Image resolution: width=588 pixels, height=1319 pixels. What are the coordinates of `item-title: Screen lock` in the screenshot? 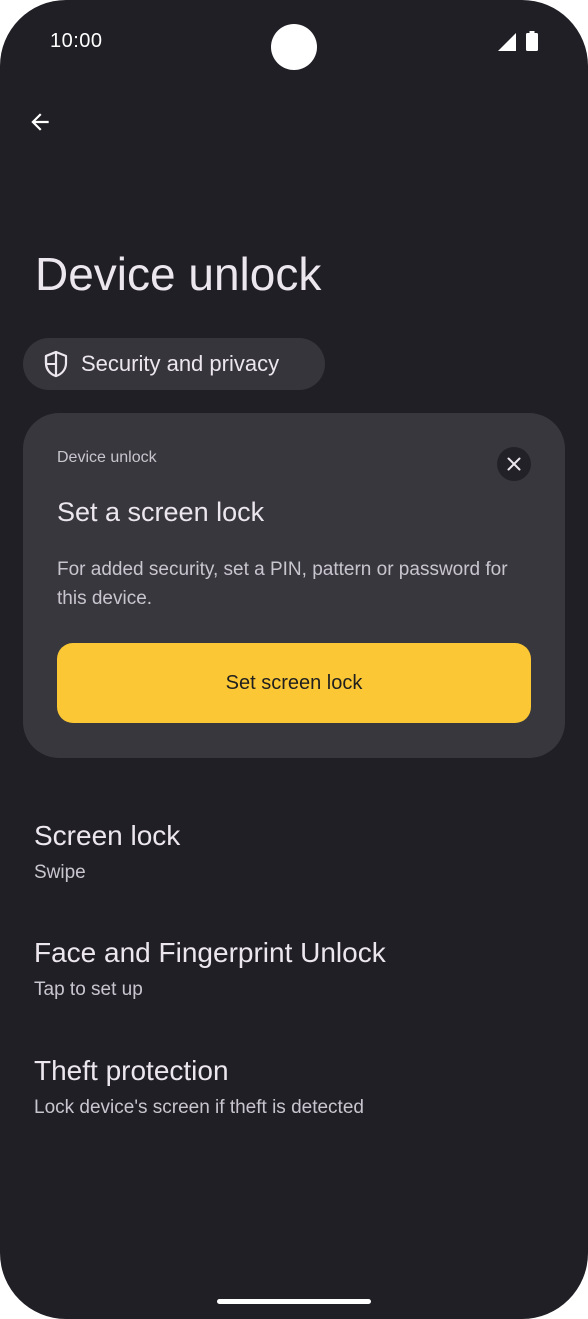 It's located at (107, 835).